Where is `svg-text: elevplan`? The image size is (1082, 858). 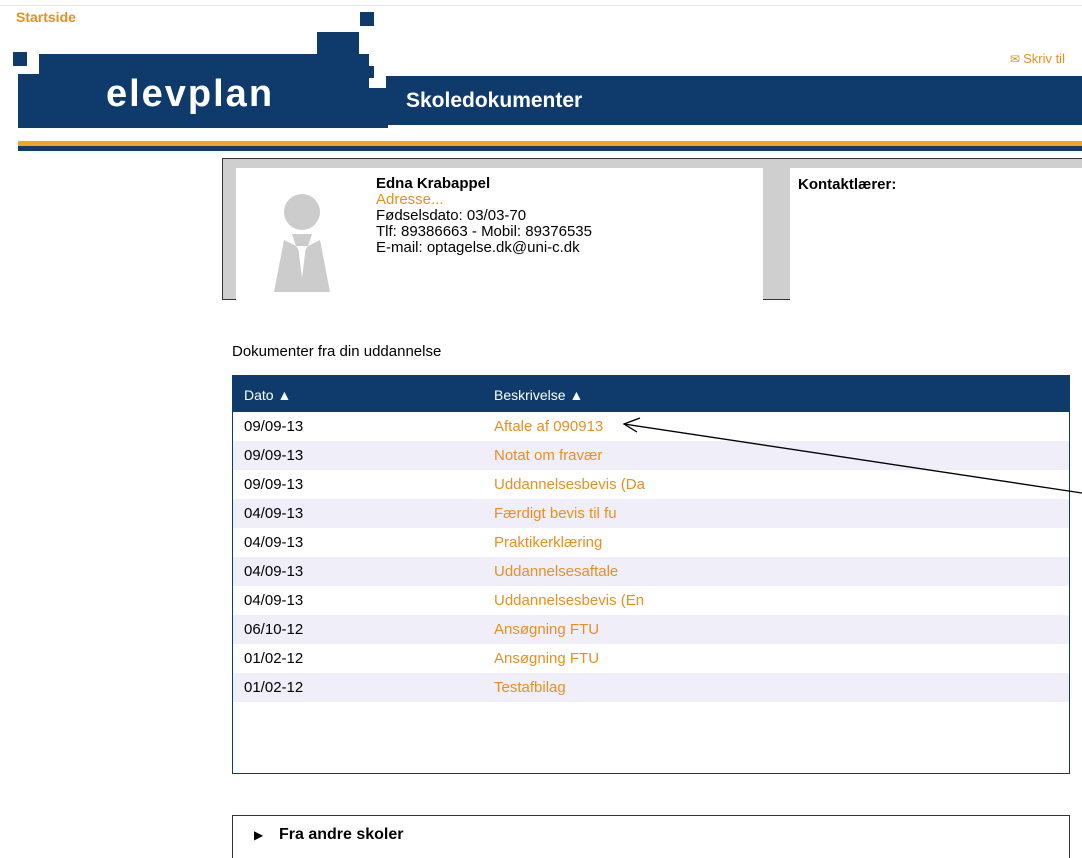
svg-text: elevplan is located at coordinates (190, 94).